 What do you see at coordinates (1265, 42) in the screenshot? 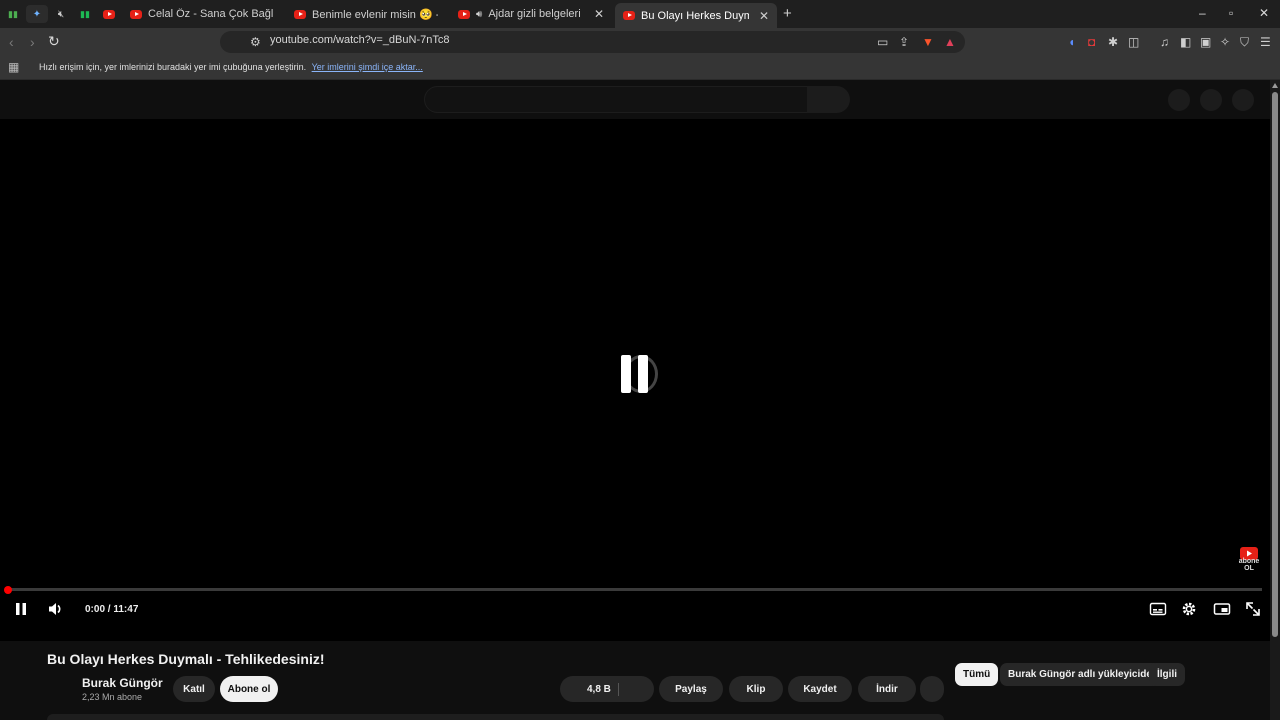
I see `menu-icon: ☰` at bounding box center [1265, 42].